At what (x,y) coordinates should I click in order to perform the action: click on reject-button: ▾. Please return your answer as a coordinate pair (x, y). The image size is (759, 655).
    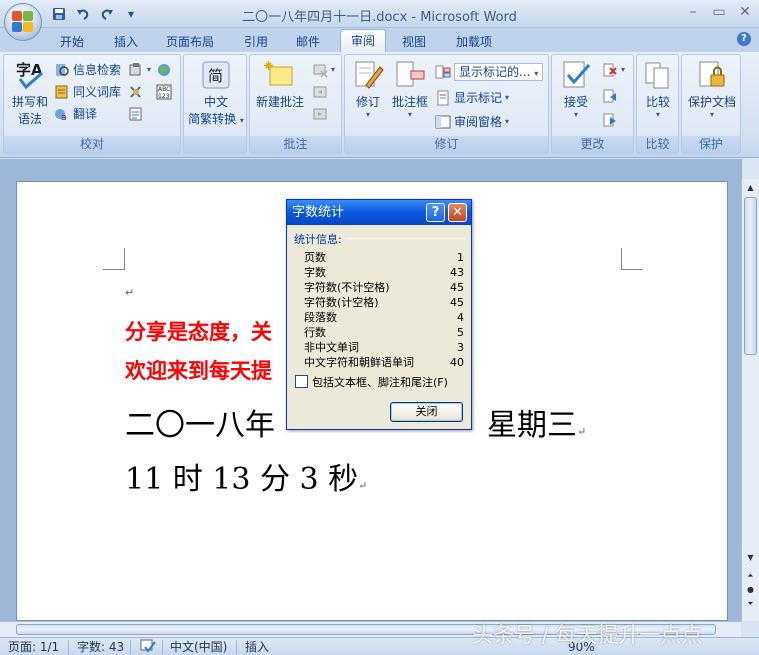
    Looking at the image, I should click on (613, 70).